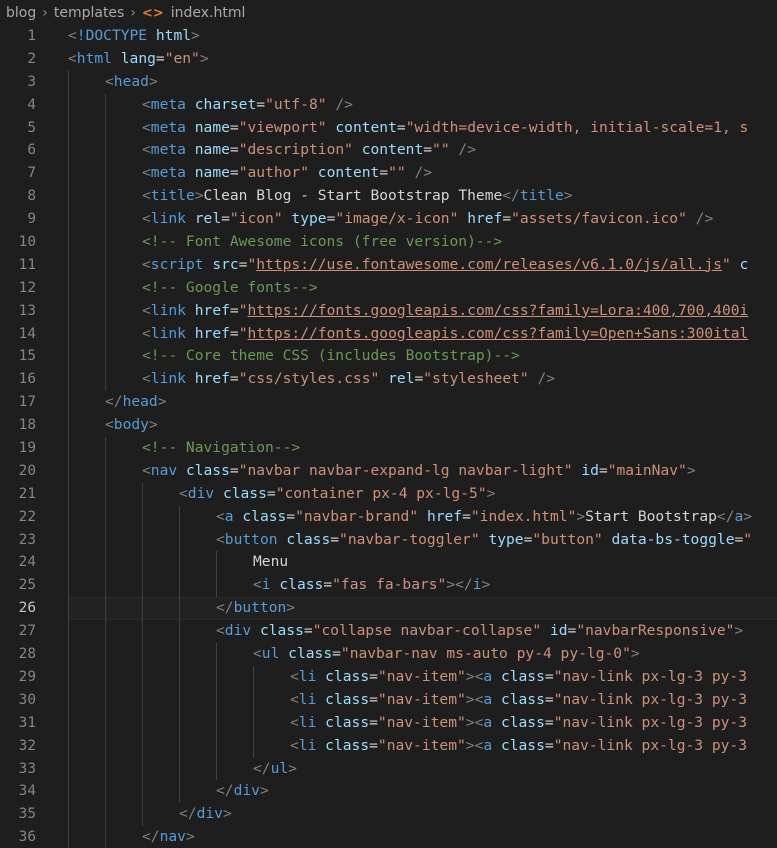  What do you see at coordinates (388, 792) in the screenshot?
I see `code-line: 34 </div>` at bounding box center [388, 792].